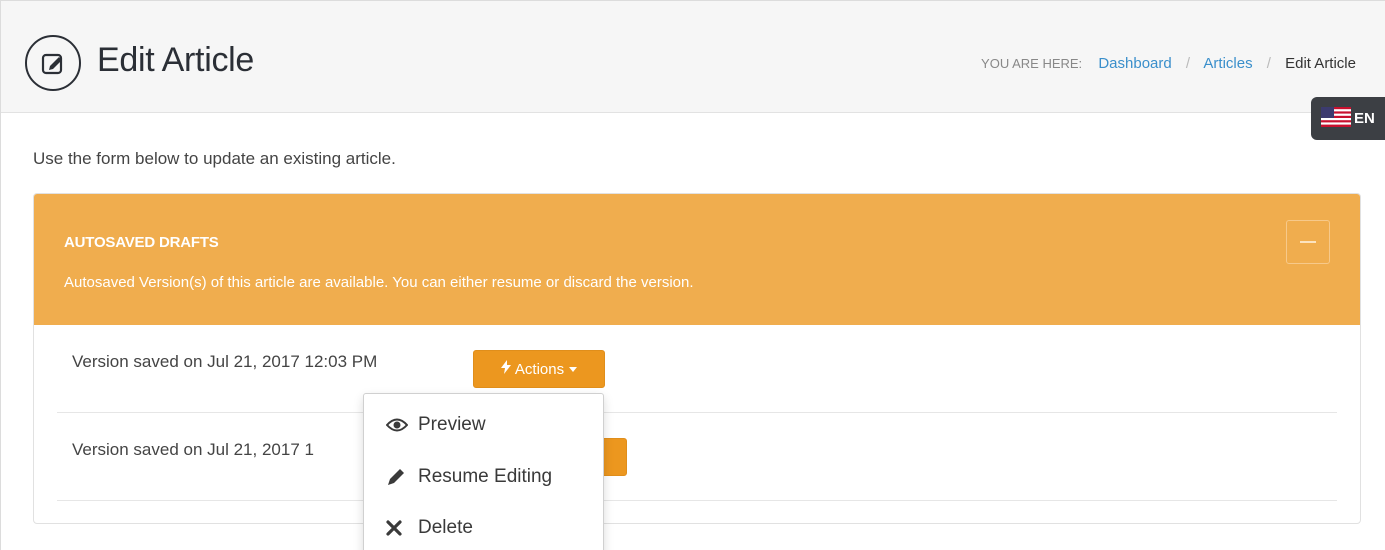 The image size is (1385, 550). What do you see at coordinates (225, 361) in the screenshot?
I see `version-label: Version saved on Jul 21, 2017 12:03 PM` at bounding box center [225, 361].